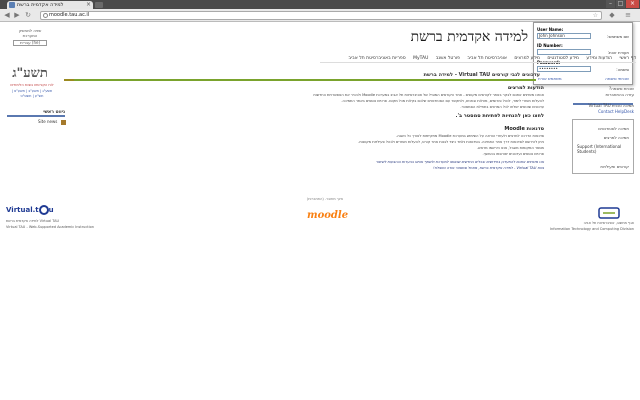 This screenshot has width=640, height=400. I want to click on id-label: ID Number:, so click(550, 45).